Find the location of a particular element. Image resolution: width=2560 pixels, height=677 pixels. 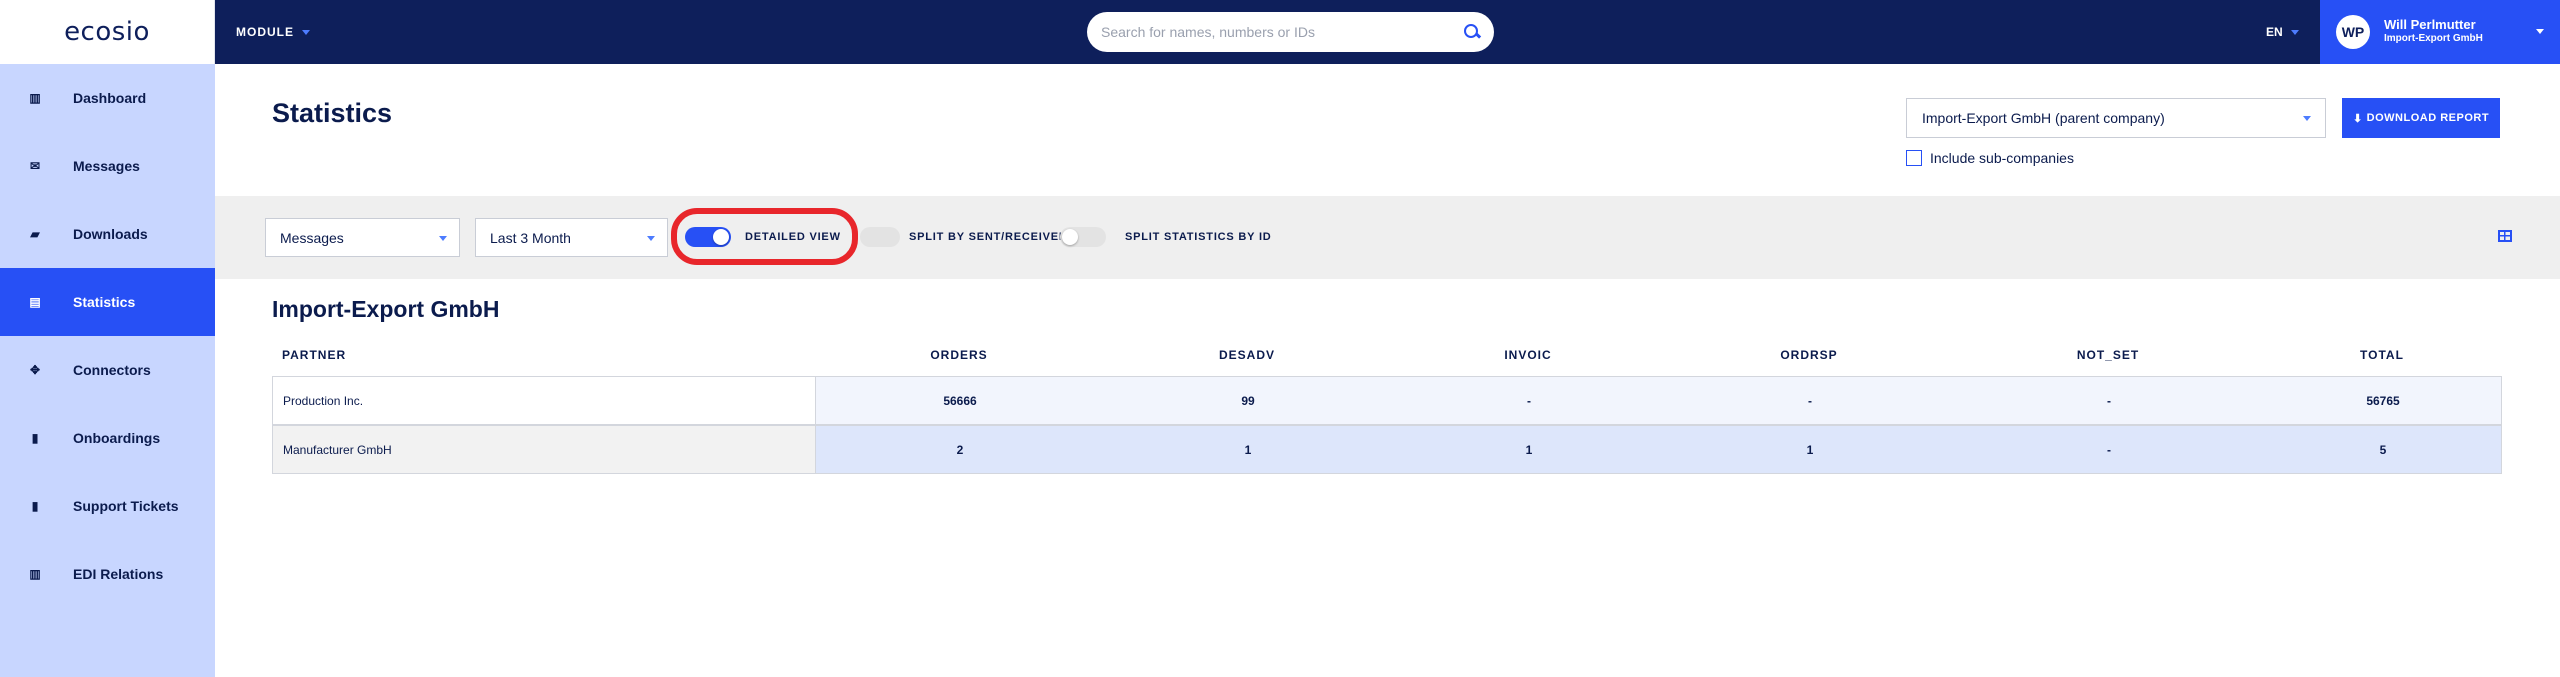

sidebar-item-onboardings: ▮ Onboardings is located at coordinates (107, 438).